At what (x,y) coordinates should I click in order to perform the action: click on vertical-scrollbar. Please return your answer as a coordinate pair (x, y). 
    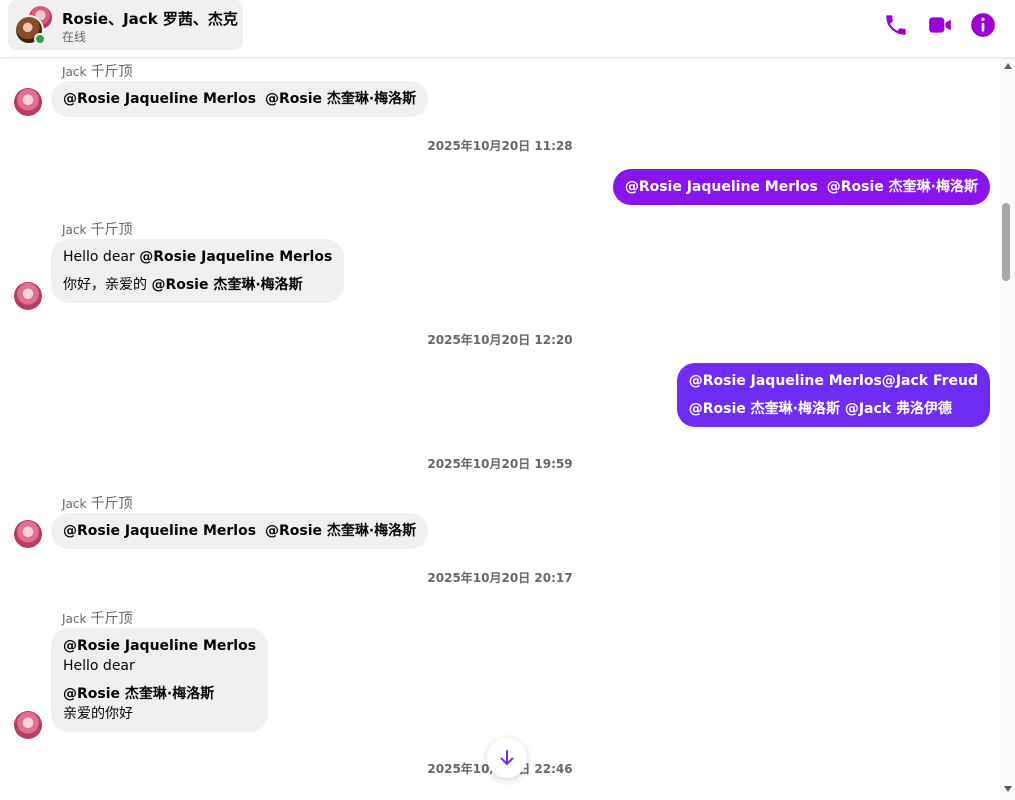
    Looking at the image, I should click on (1007, 428).